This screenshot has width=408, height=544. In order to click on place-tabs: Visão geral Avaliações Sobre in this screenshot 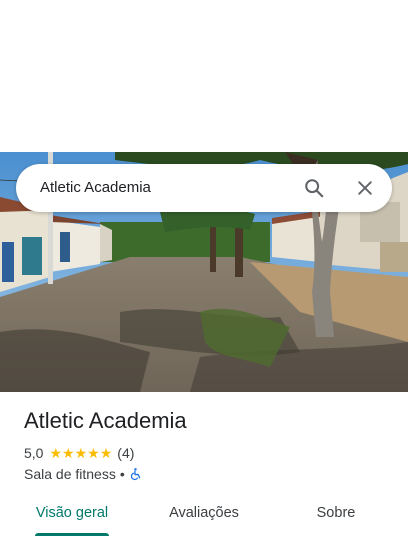, I will do `click(204, 519)`.